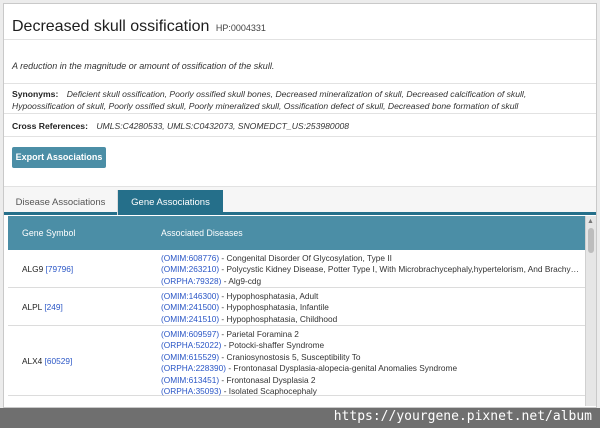  I want to click on gene-symbol: ALX4, so click(32, 360).